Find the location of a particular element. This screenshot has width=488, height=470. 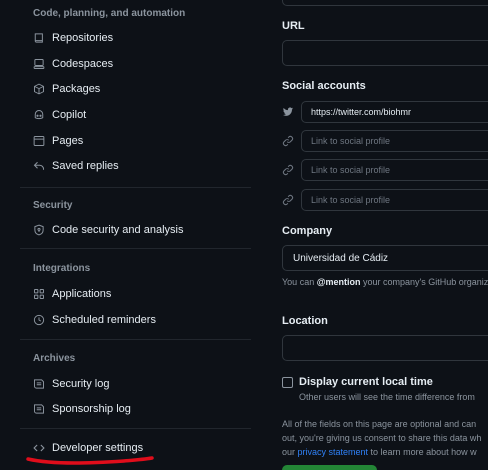

sidebar-item-label: Repositories is located at coordinates (83, 38).